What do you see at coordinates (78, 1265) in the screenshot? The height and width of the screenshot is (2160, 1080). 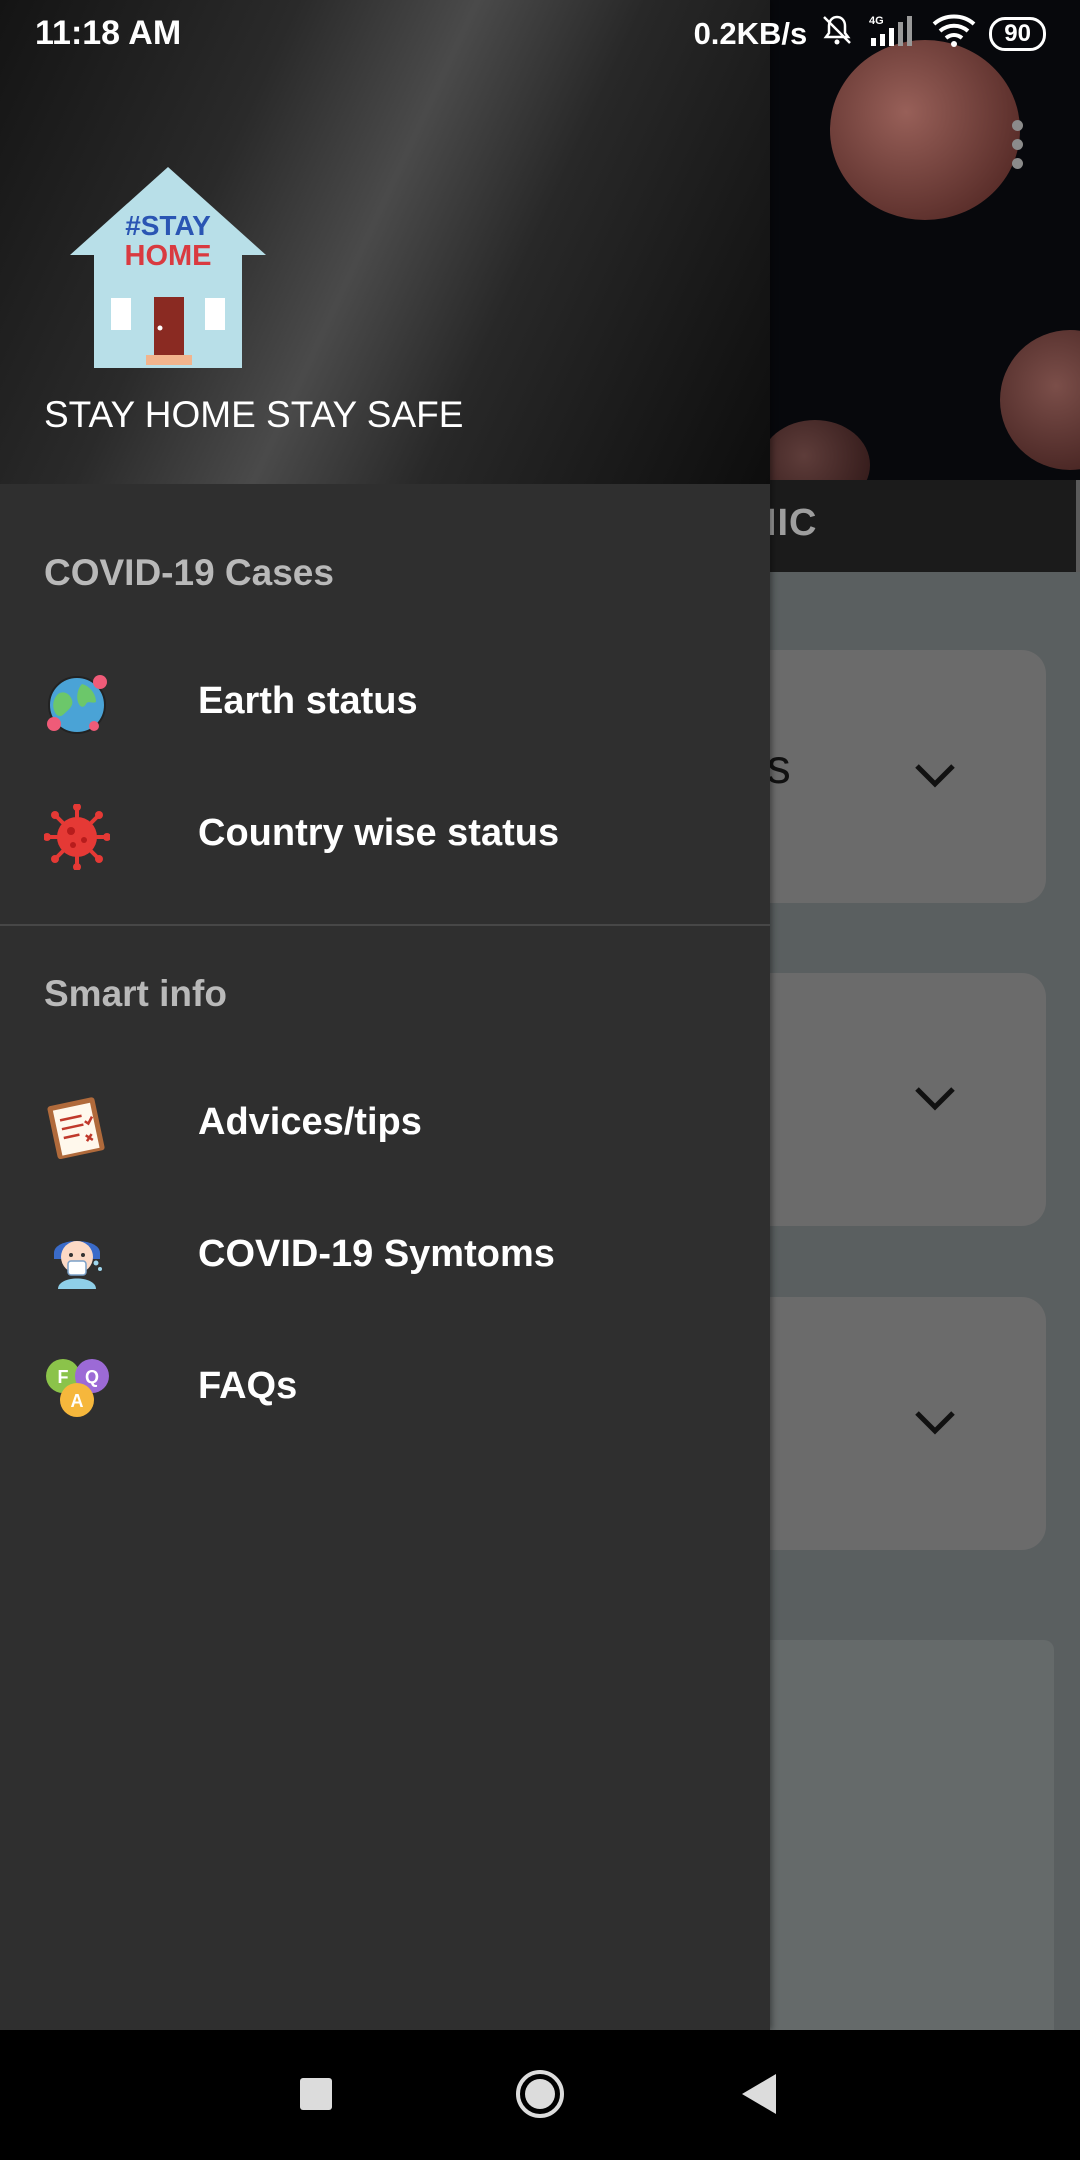 I see `sneezing-person-icon` at bounding box center [78, 1265].